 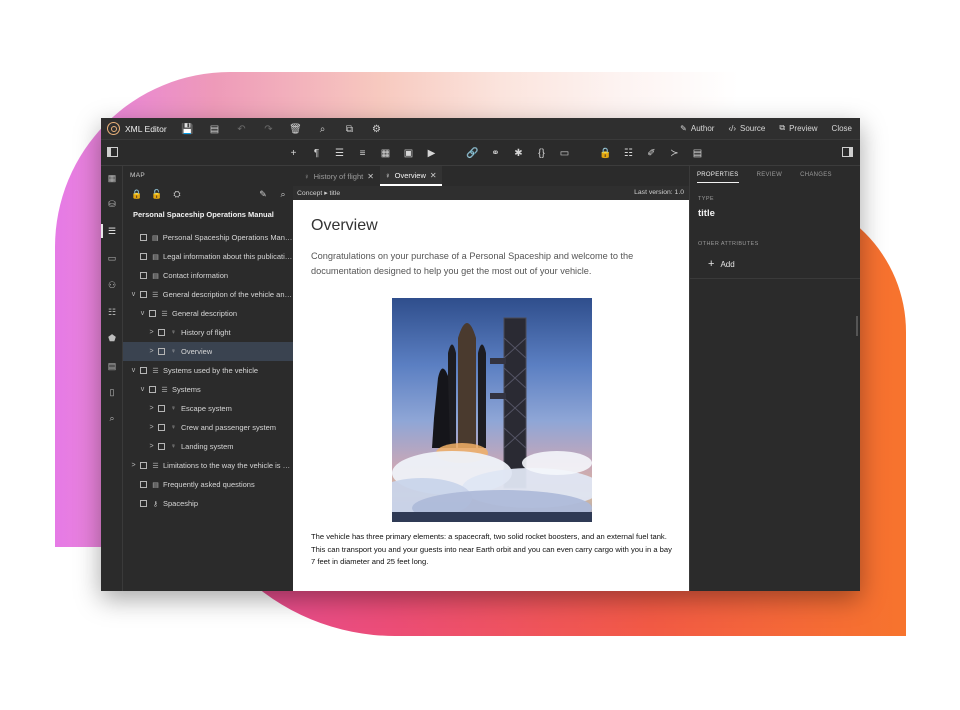 What do you see at coordinates (208, 503) in the screenshot?
I see `map-item: ⚷ Spaceship` at bounding box center [208, 503].